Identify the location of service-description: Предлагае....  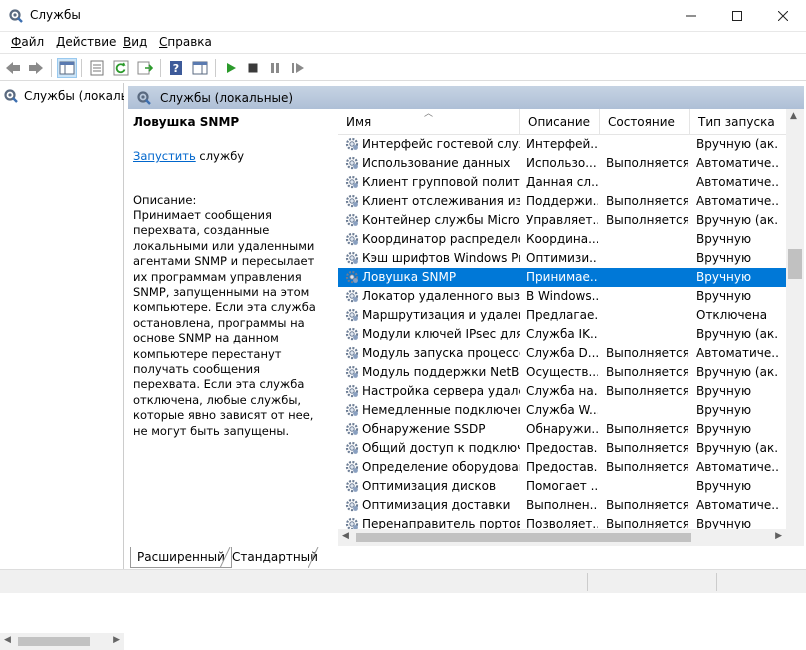
(562, 315).